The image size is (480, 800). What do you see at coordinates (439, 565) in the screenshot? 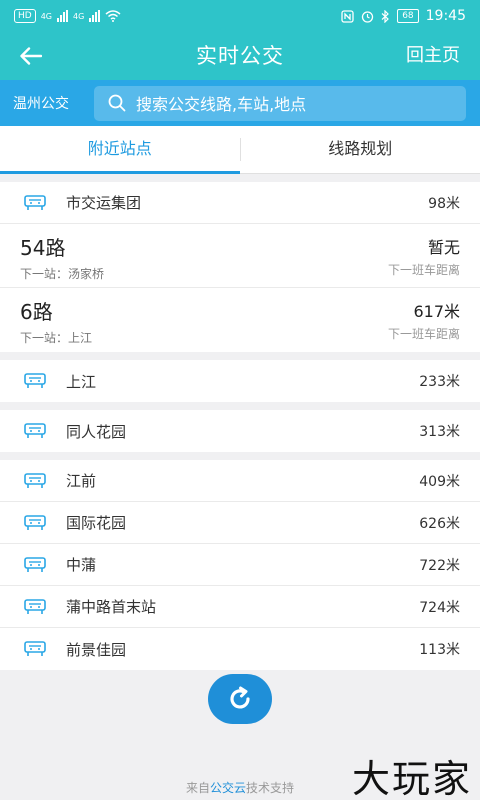
I see `stop-distance: 722米` at bounding box center [439, 565].